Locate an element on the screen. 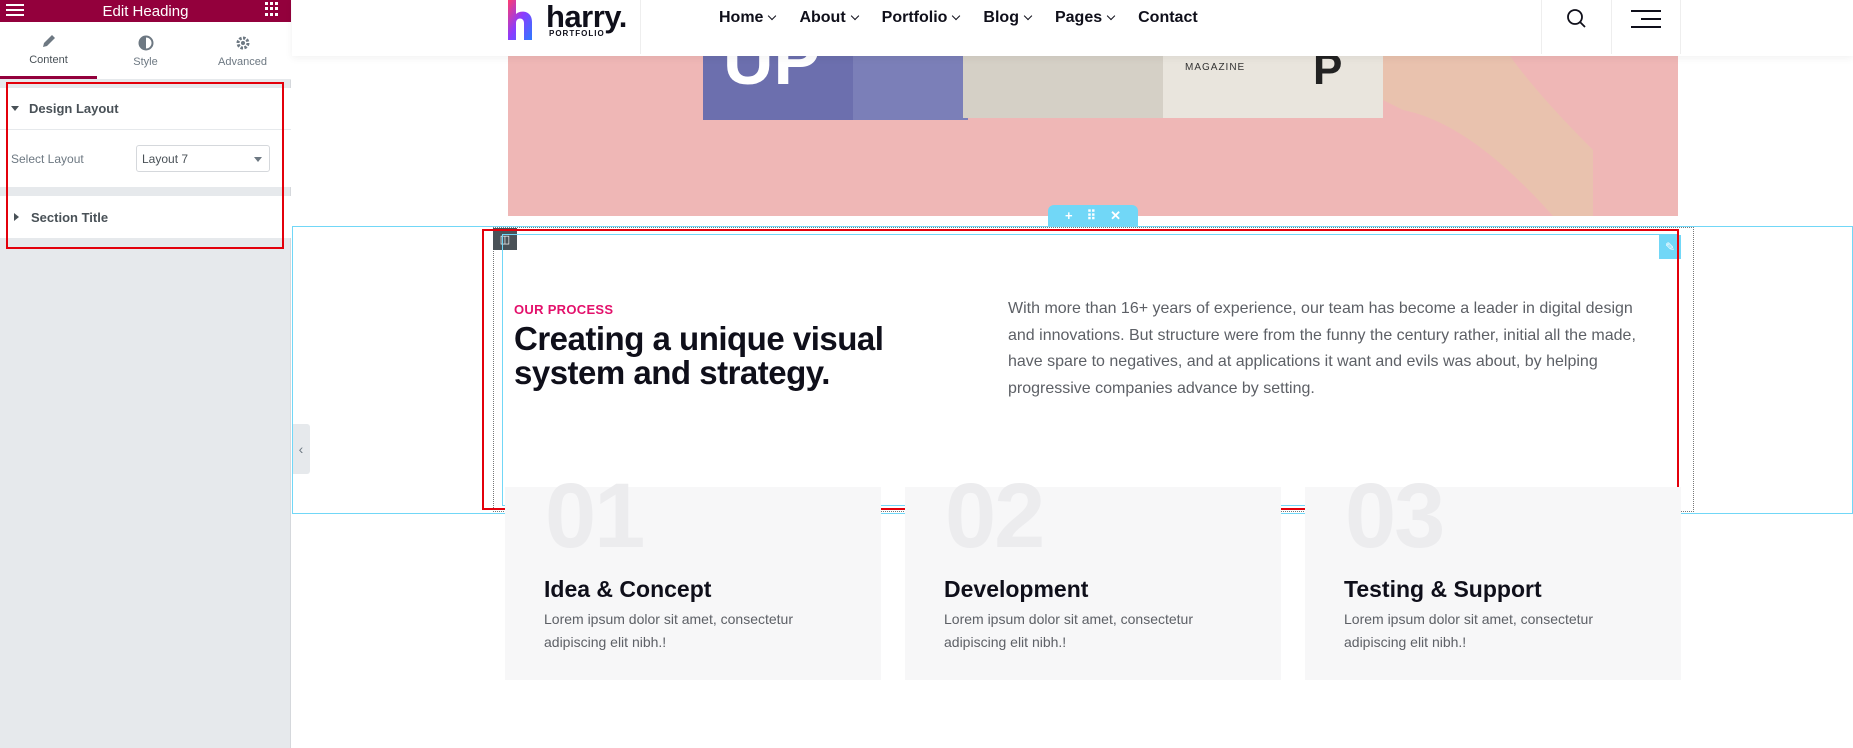  gear-icon is located at coordinates (242, 42).